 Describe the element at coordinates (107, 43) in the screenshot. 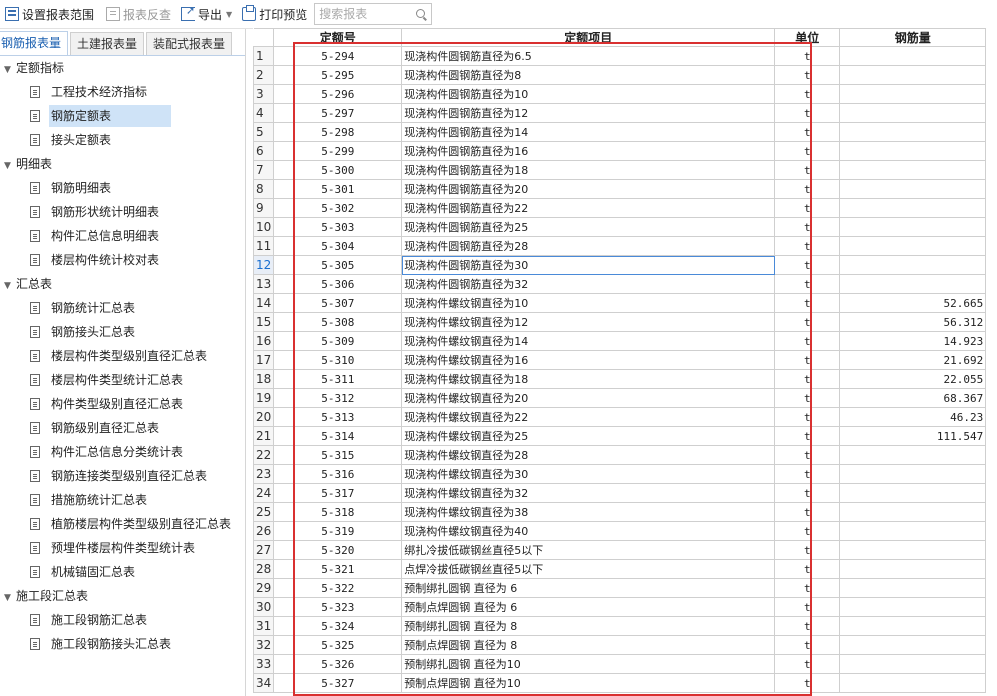

I see `tab-civil-report: 土建报表量` at that location.